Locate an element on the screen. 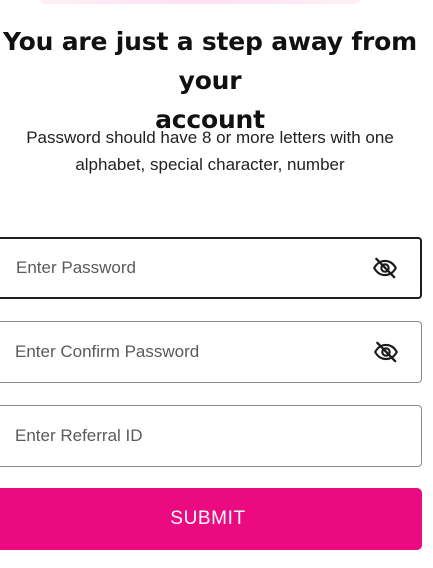 The image size is (433, 568). requirements-line-2: alphabet, special character, number is located at coordinates (210, 164).